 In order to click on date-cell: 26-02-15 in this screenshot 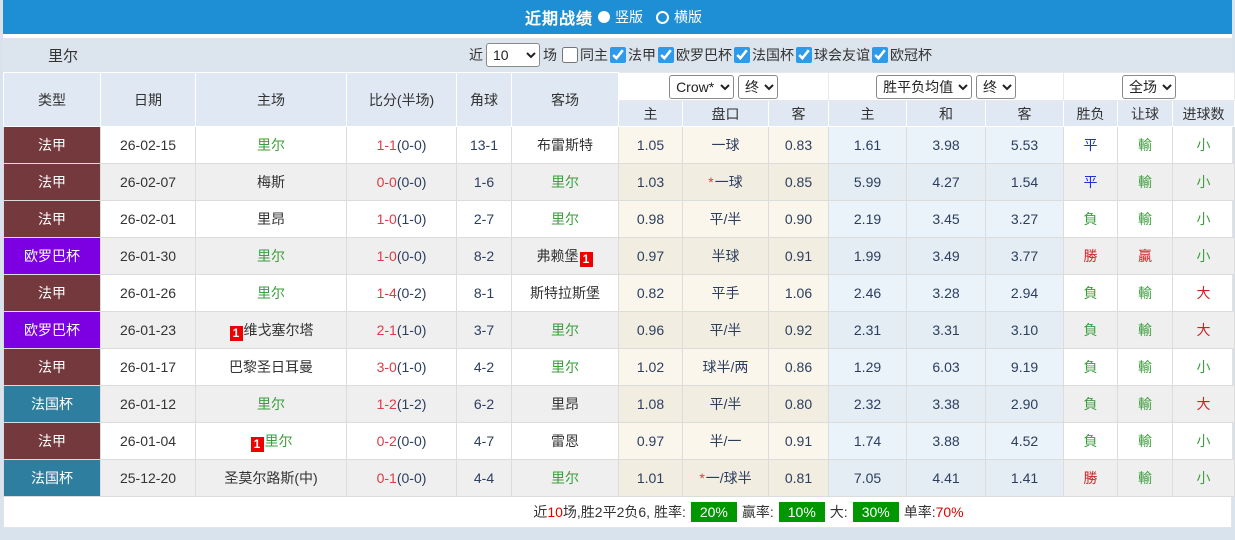, I will do `click(148, 145)`.